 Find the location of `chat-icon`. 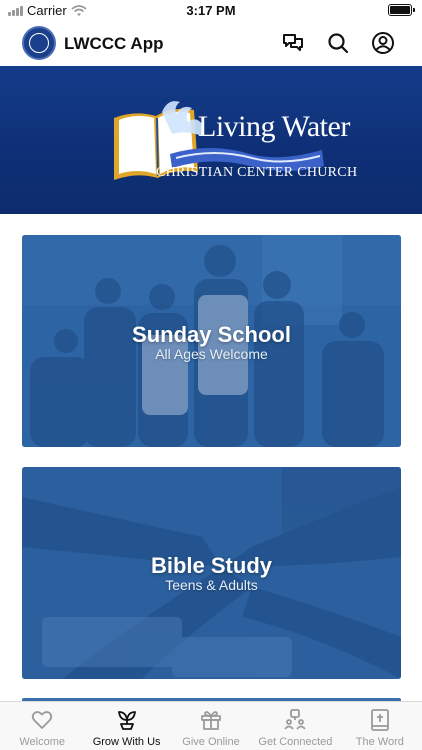

chat-icon is located at coordinates (293, 42).